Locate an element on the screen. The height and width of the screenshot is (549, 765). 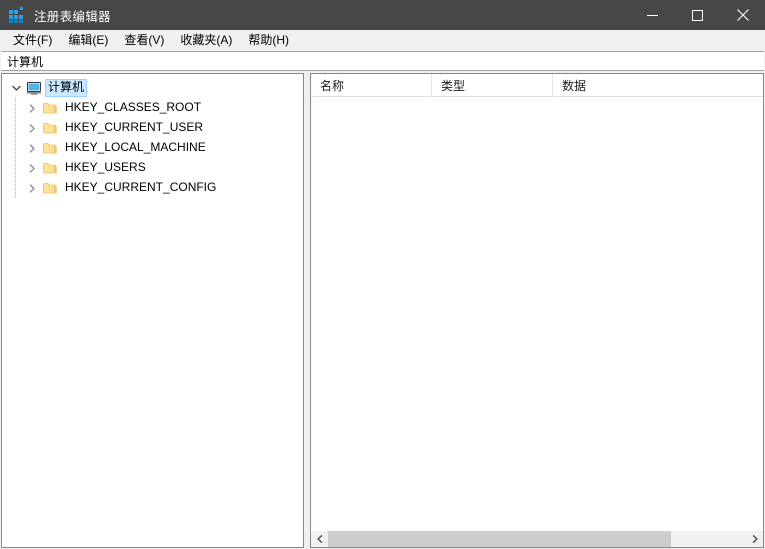
address-path-text: 计算机 is located at coordinates (25, 61).